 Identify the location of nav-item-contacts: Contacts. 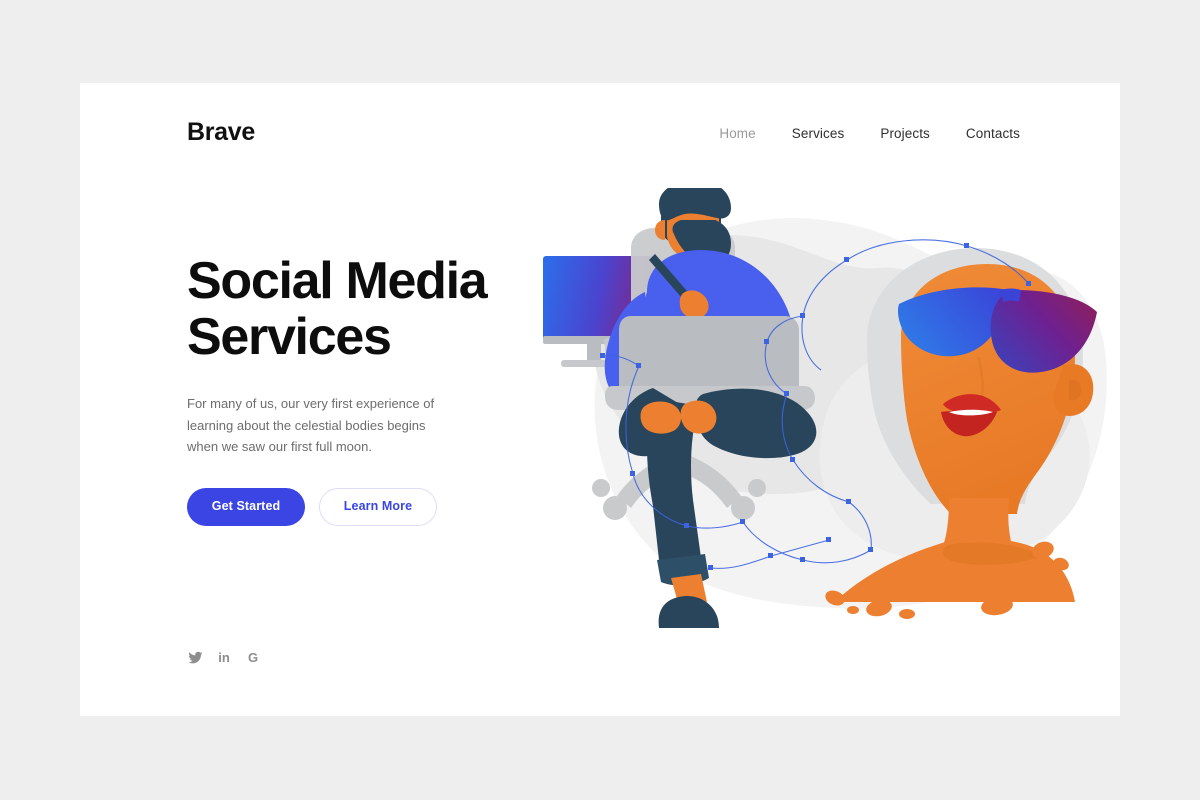
(993, 134).